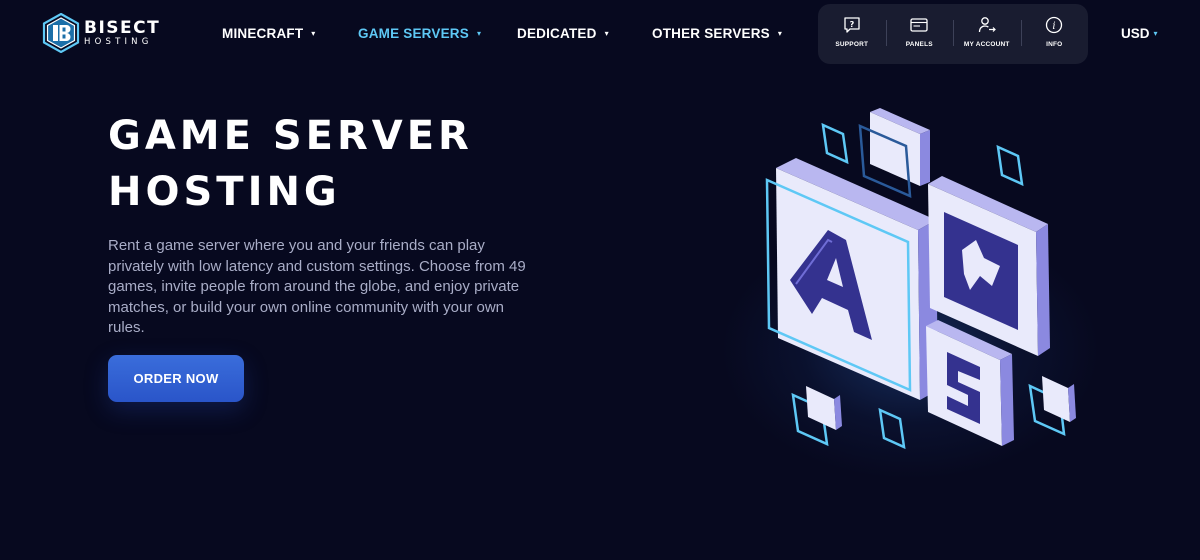 The image size is (1200, 560). What do you see at coordinates (824, 408) in the screenshot?
I see `small-tile-bottom-left` at bounding box center [824, 408].